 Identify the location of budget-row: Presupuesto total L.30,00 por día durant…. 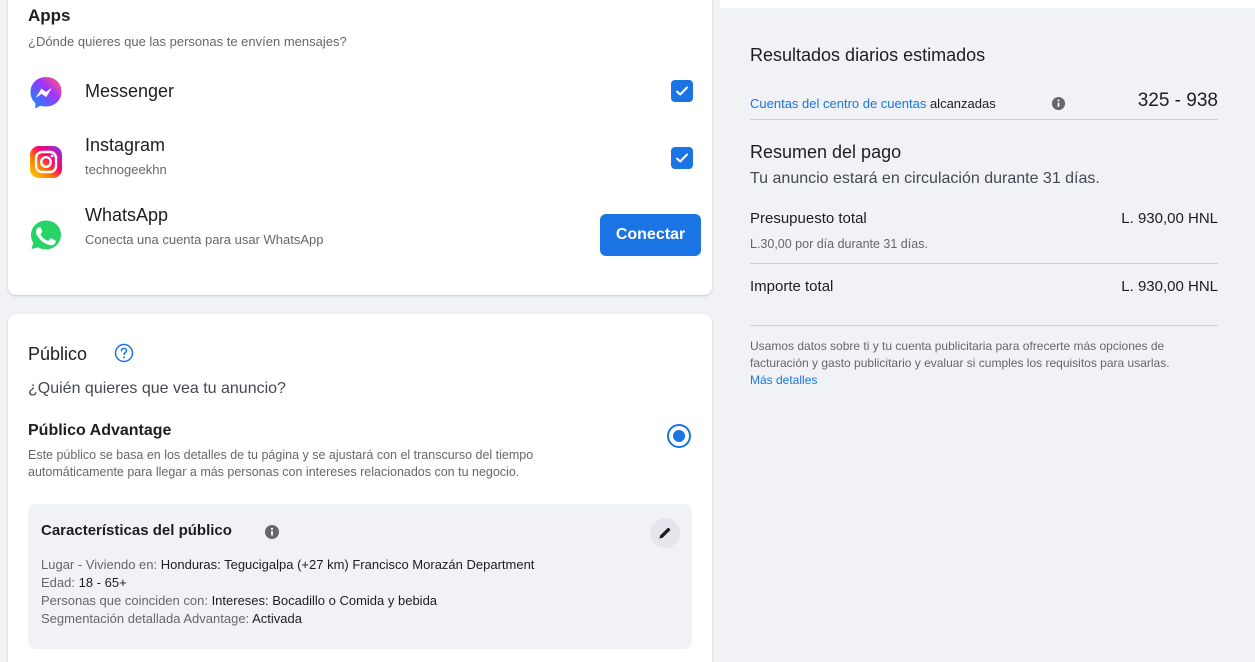
(984, 232).